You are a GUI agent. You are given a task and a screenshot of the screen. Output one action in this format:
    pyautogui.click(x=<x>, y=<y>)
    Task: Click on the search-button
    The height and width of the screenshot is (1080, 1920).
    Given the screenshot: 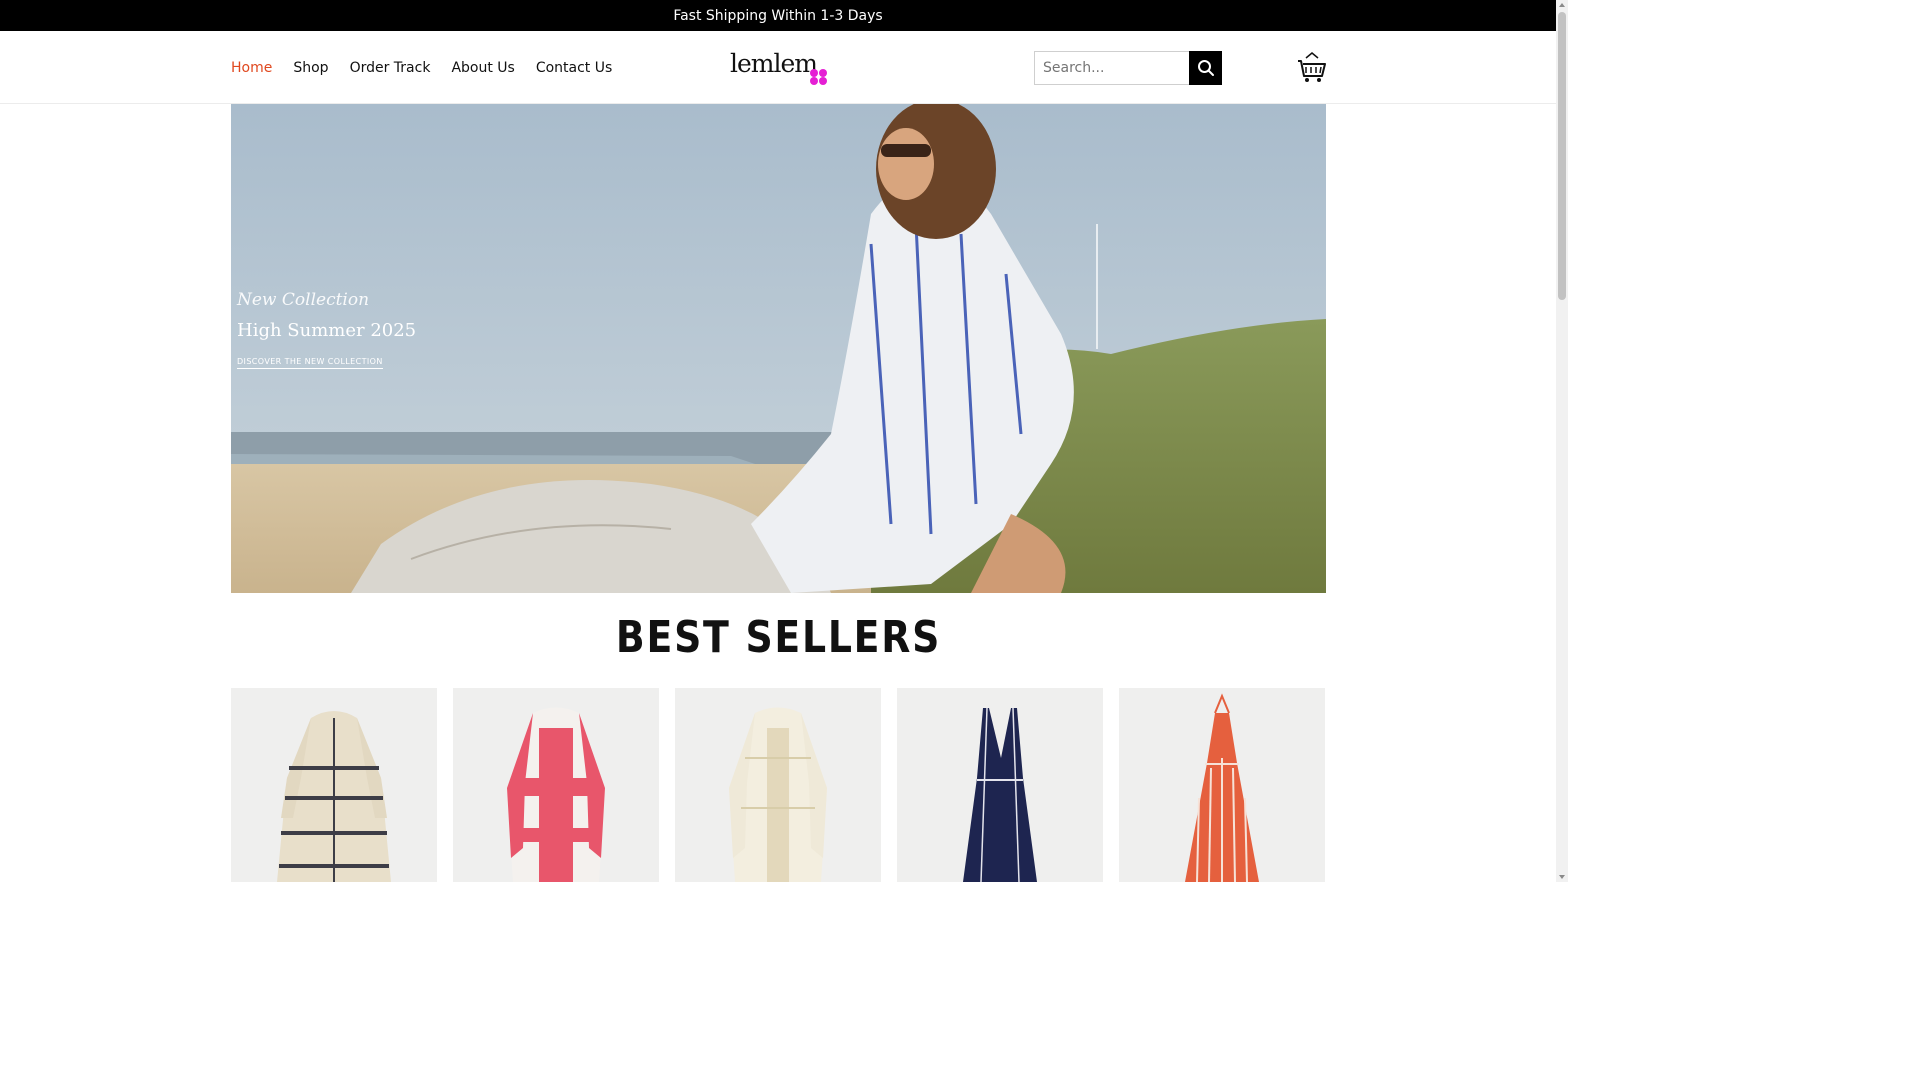 What is the action you would take?
    pyautogui.click(x=1205, y=68)
    